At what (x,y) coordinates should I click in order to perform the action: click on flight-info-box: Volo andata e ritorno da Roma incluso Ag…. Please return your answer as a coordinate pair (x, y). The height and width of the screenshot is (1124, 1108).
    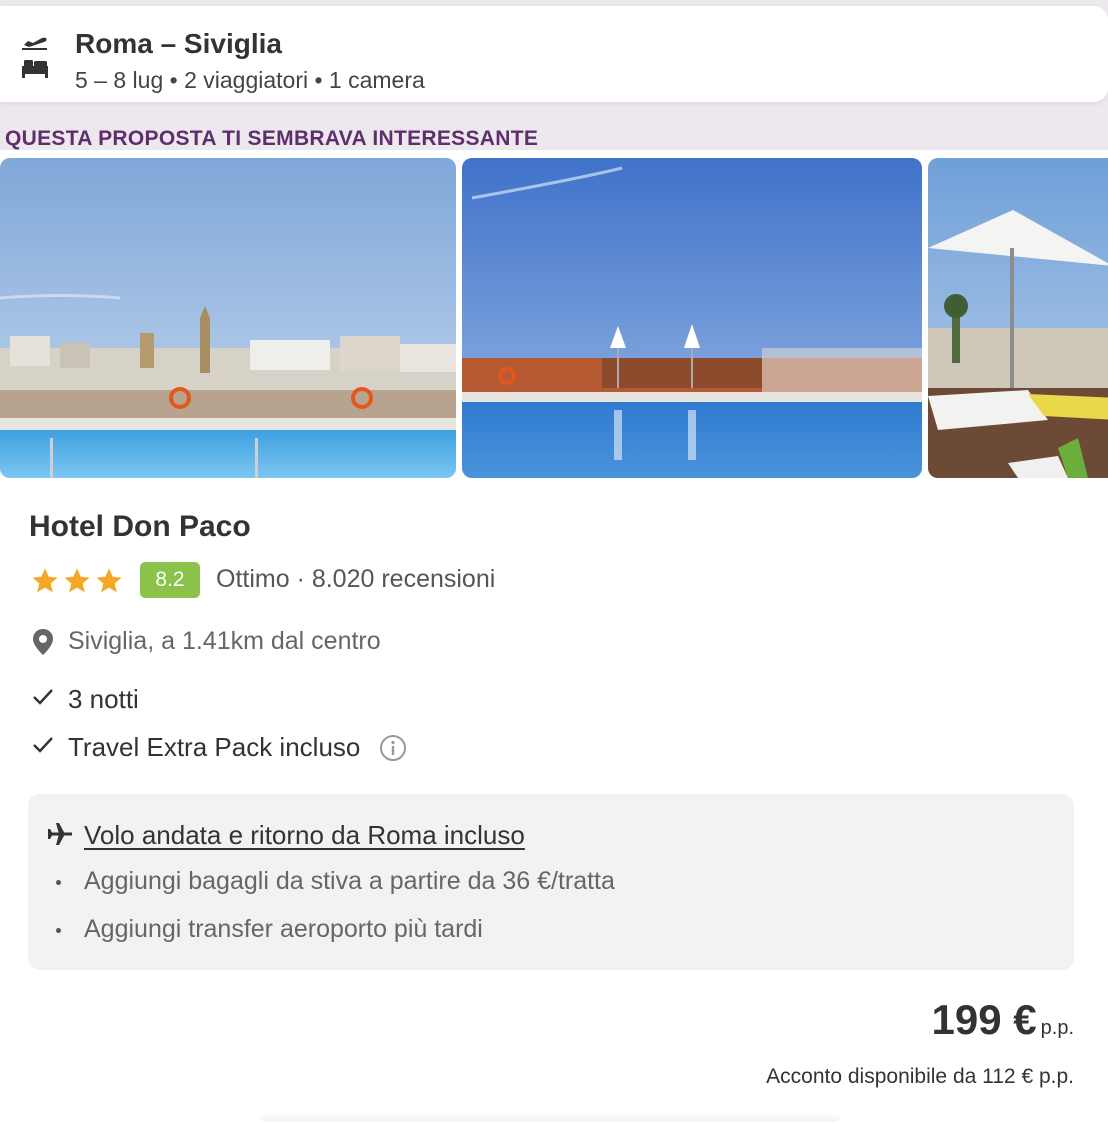
    Looking at the image, I should click on (551, 882).